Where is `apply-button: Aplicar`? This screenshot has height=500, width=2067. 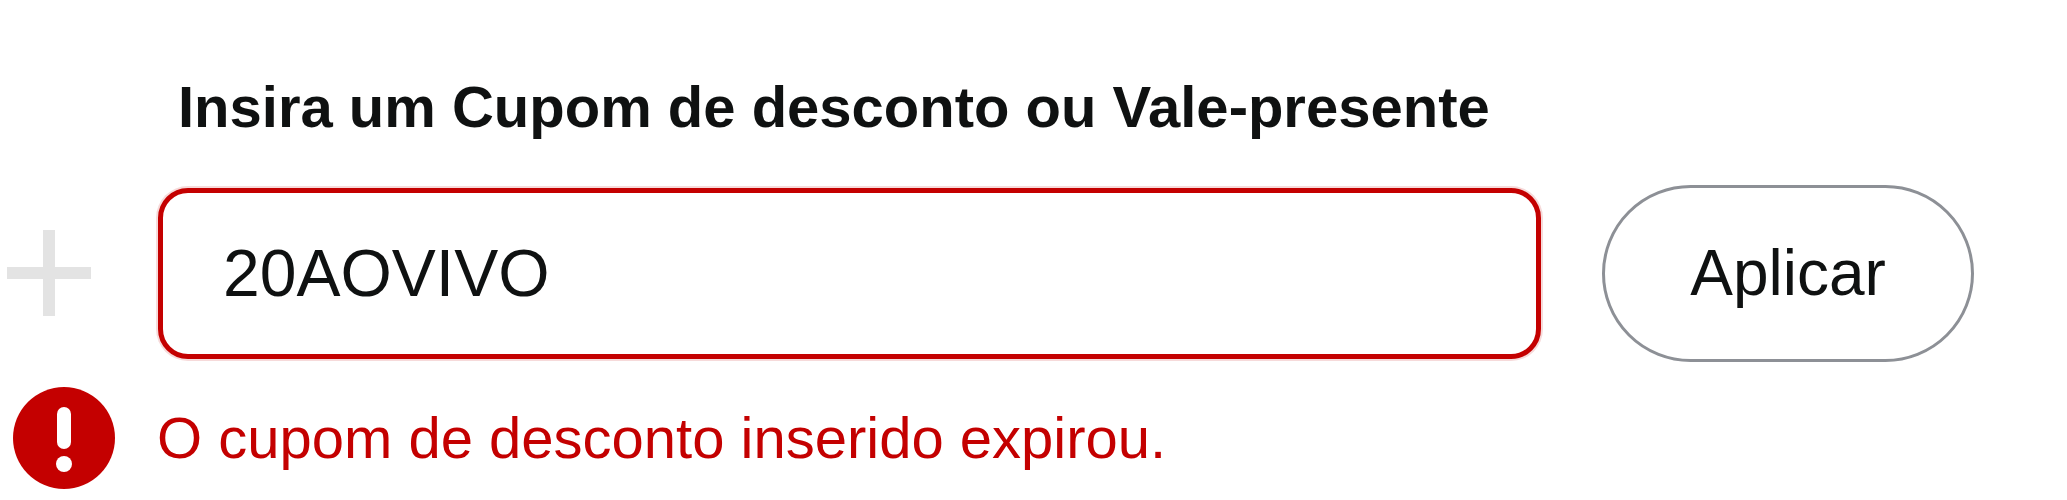 apply-button: Aplicar is located at coordinates (1788, 273).